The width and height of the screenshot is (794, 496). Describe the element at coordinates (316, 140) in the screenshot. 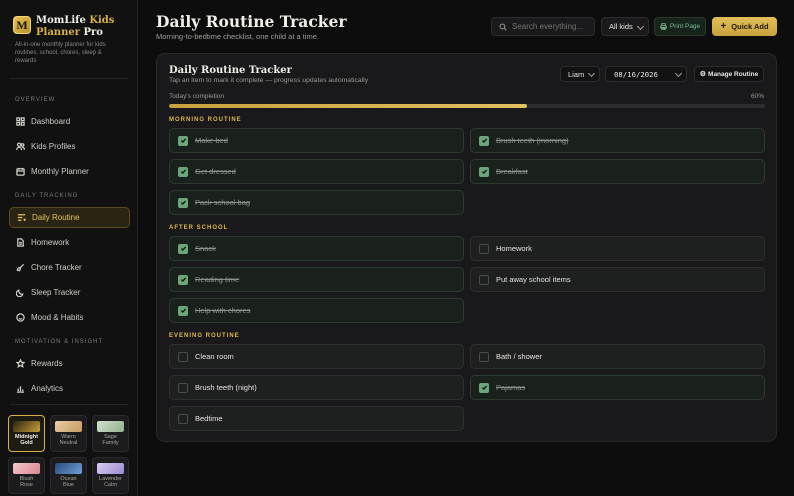

I see `routine-task: Make bed` at that location.